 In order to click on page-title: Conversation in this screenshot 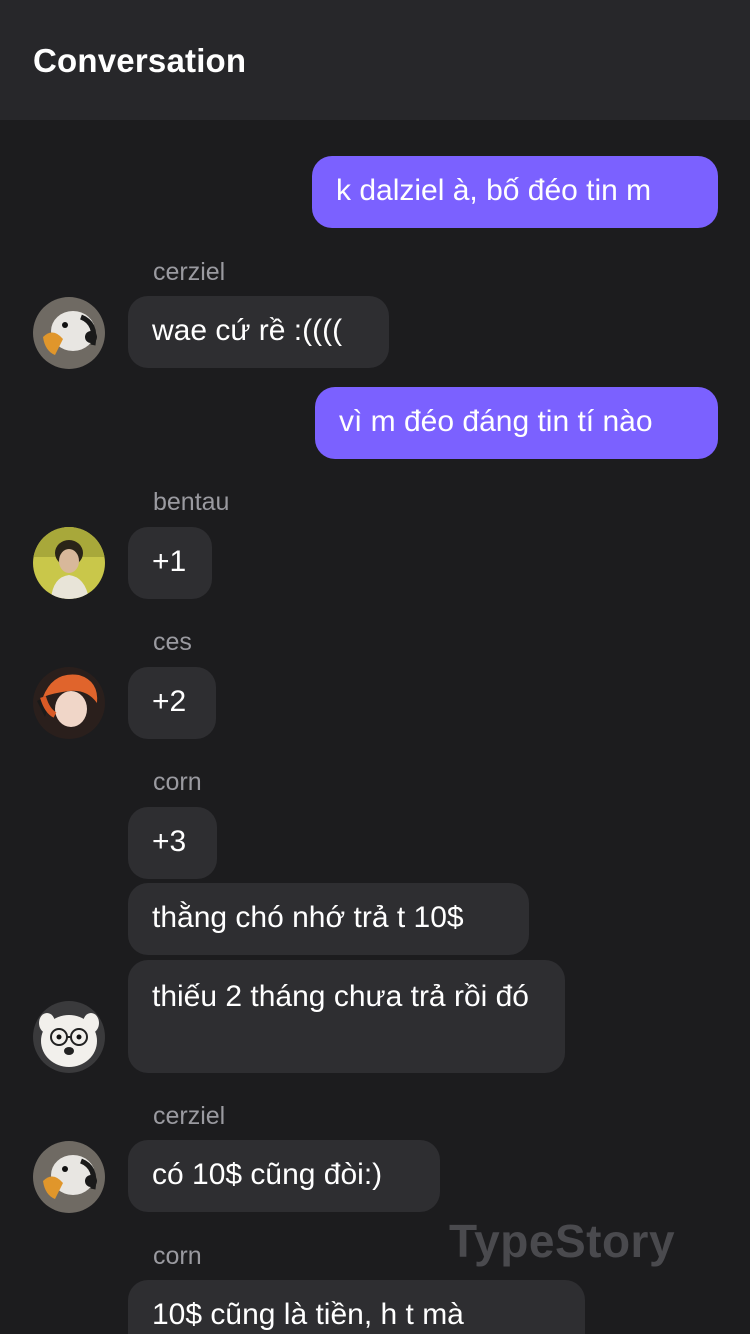, I will do `click(140, 60)`.